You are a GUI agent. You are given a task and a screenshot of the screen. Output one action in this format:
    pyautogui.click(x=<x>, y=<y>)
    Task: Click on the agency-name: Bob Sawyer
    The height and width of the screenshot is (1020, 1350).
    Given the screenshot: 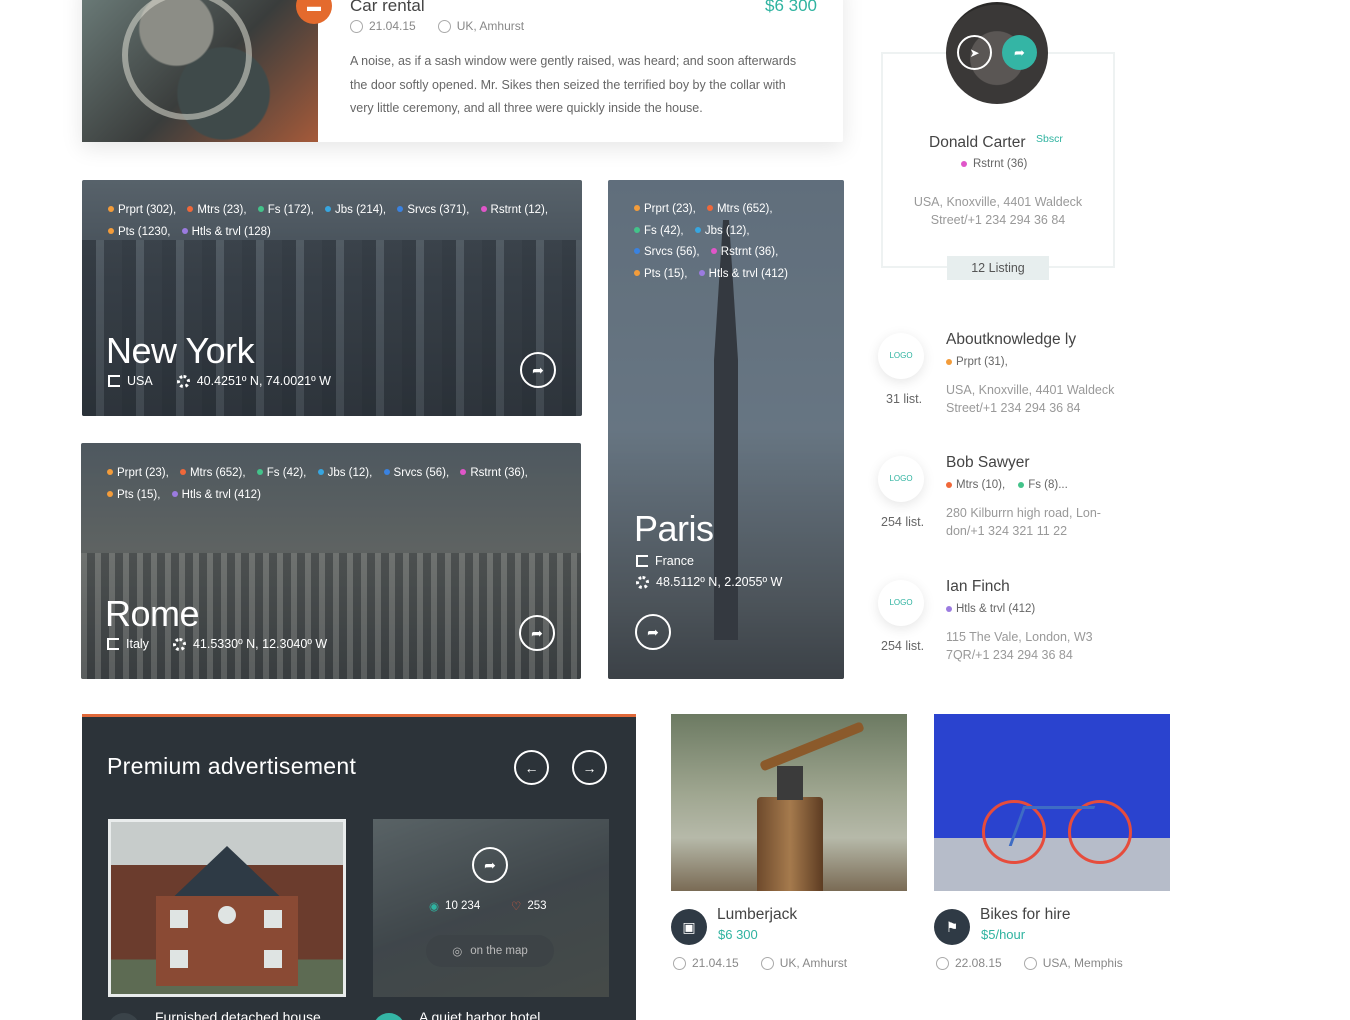 What is the action you would take?
    pyautogui.click(x=988, y=463)
    